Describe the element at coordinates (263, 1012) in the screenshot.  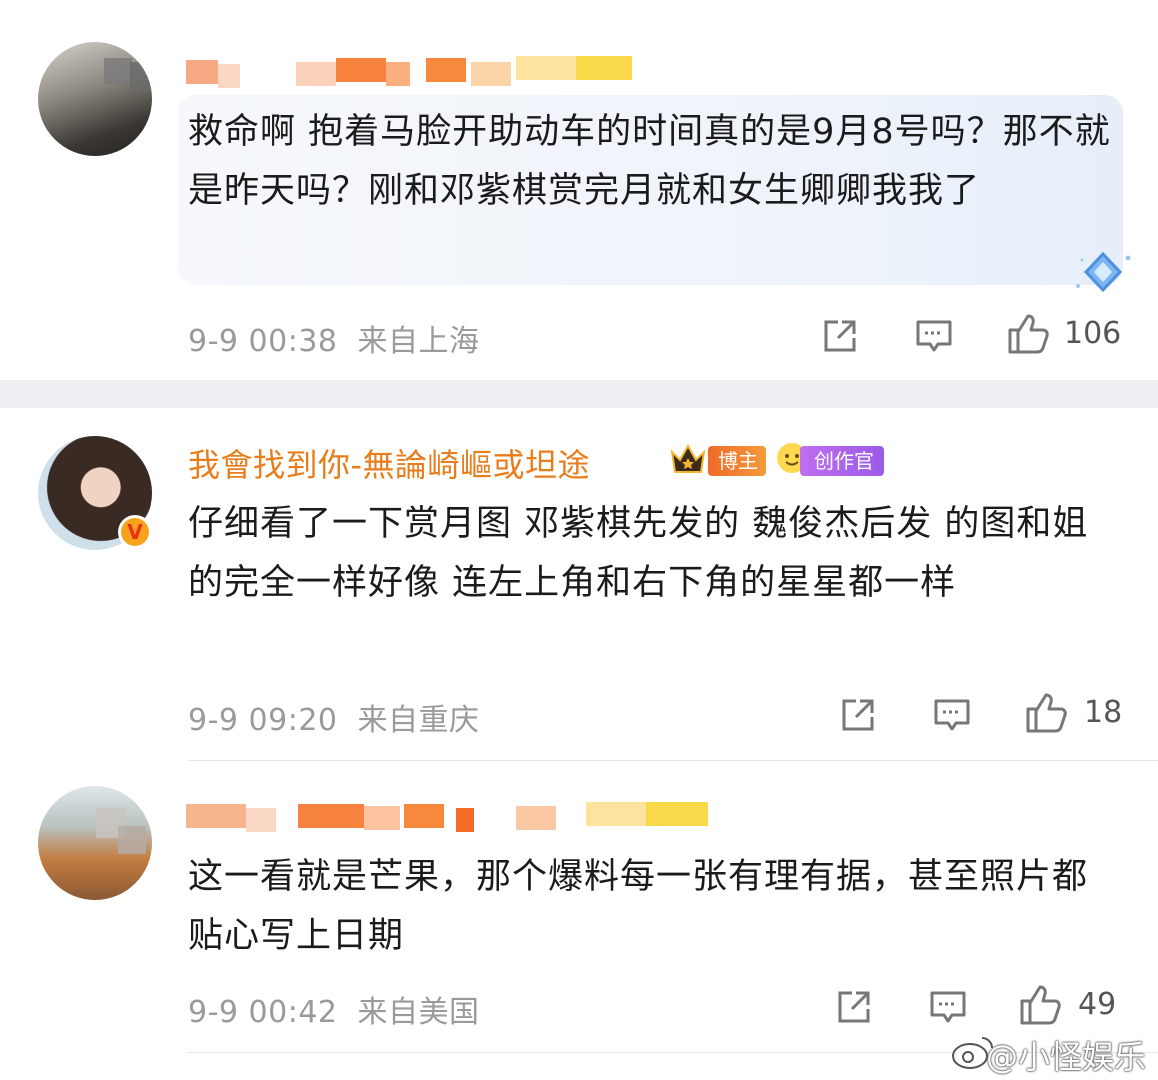
I see `comment-time: 9-9 00:42` at that location.